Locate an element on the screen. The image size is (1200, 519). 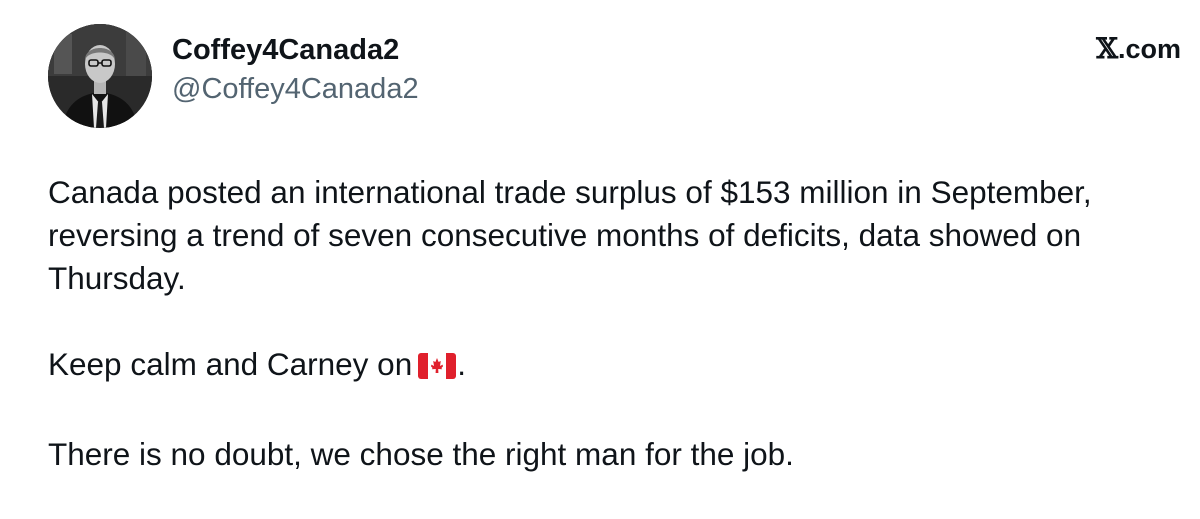
site-domain: .com is located at coordinates (1149, 49).